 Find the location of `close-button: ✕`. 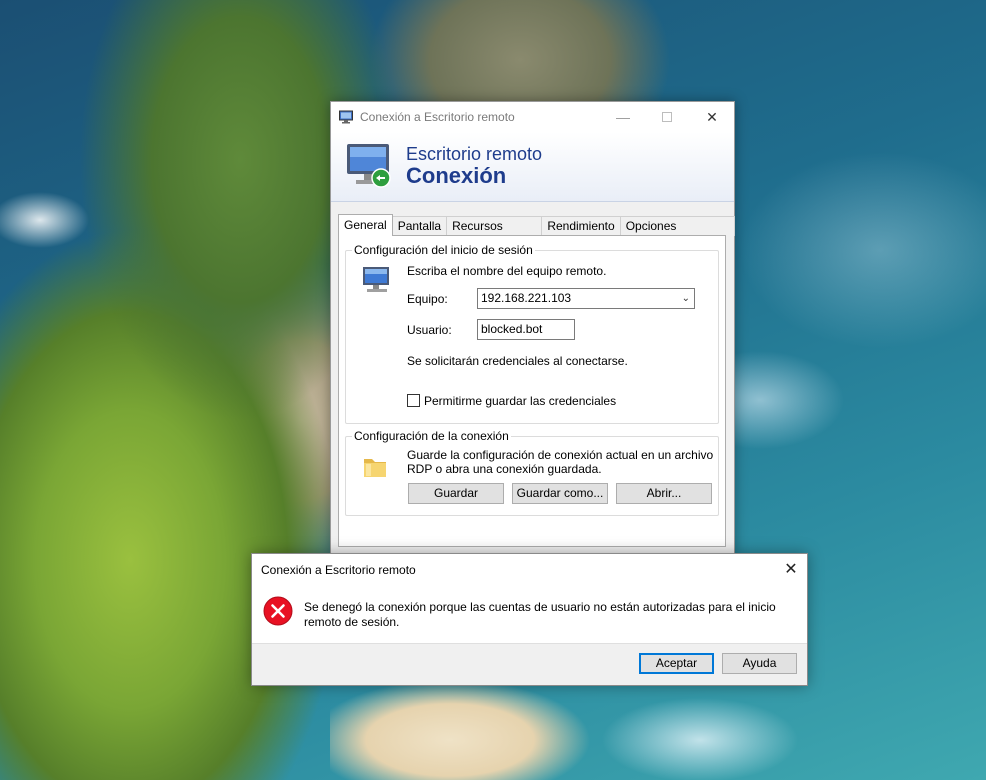

close-button: ✕ is located at coordinates (712, 117).